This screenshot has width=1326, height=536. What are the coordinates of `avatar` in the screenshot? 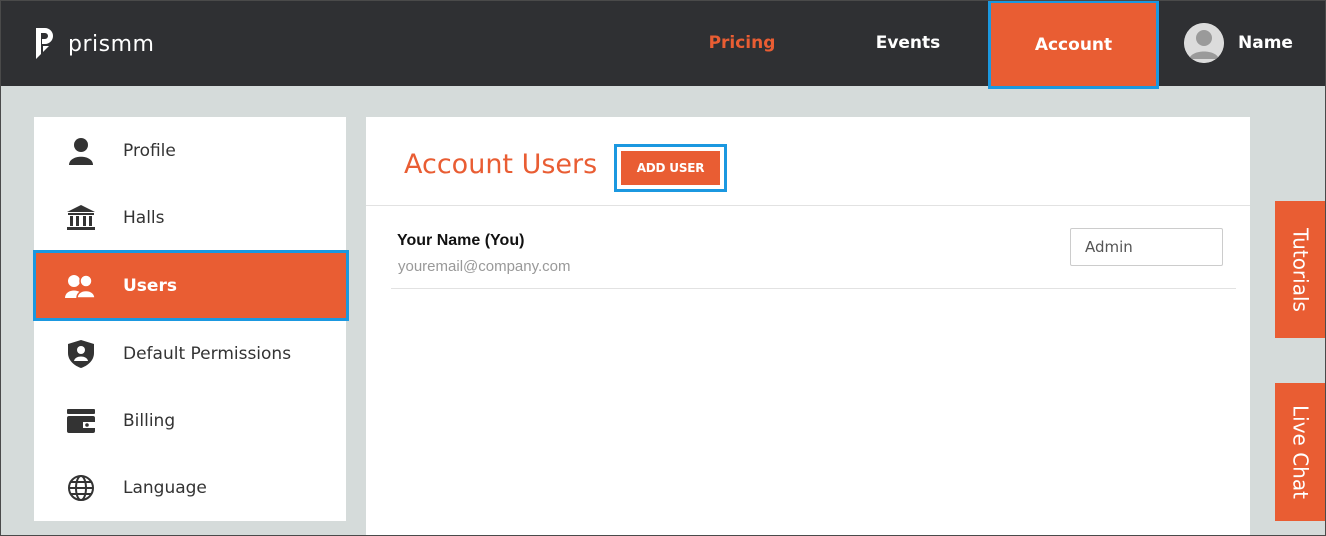 It's located at (1204, 43).